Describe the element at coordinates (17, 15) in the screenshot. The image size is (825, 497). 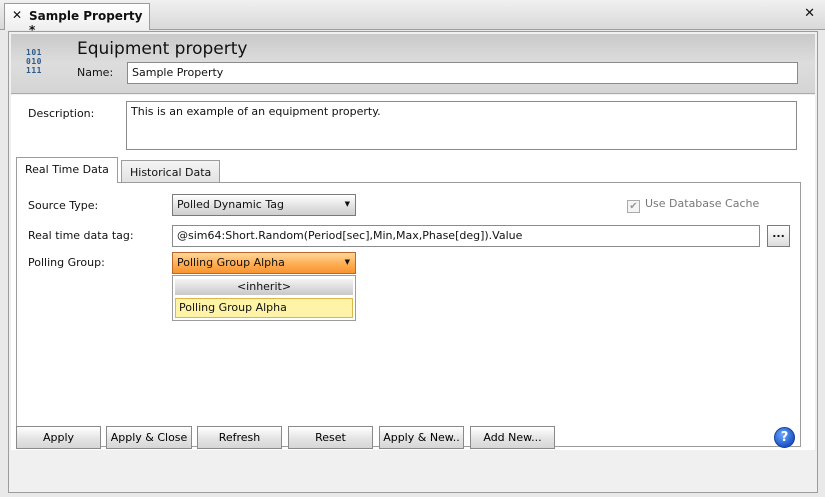
I see `close-tab-icon: ✕` at that location.